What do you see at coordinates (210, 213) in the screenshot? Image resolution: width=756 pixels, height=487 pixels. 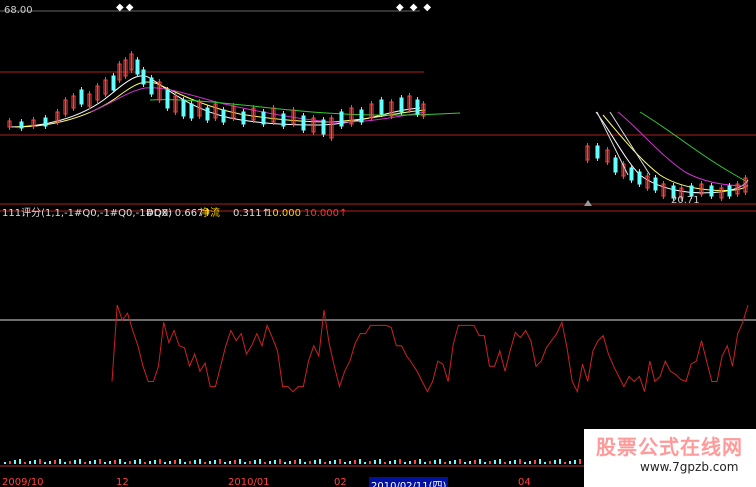 I see `net-flow-label: 净流` at bounding box center [210, 213].